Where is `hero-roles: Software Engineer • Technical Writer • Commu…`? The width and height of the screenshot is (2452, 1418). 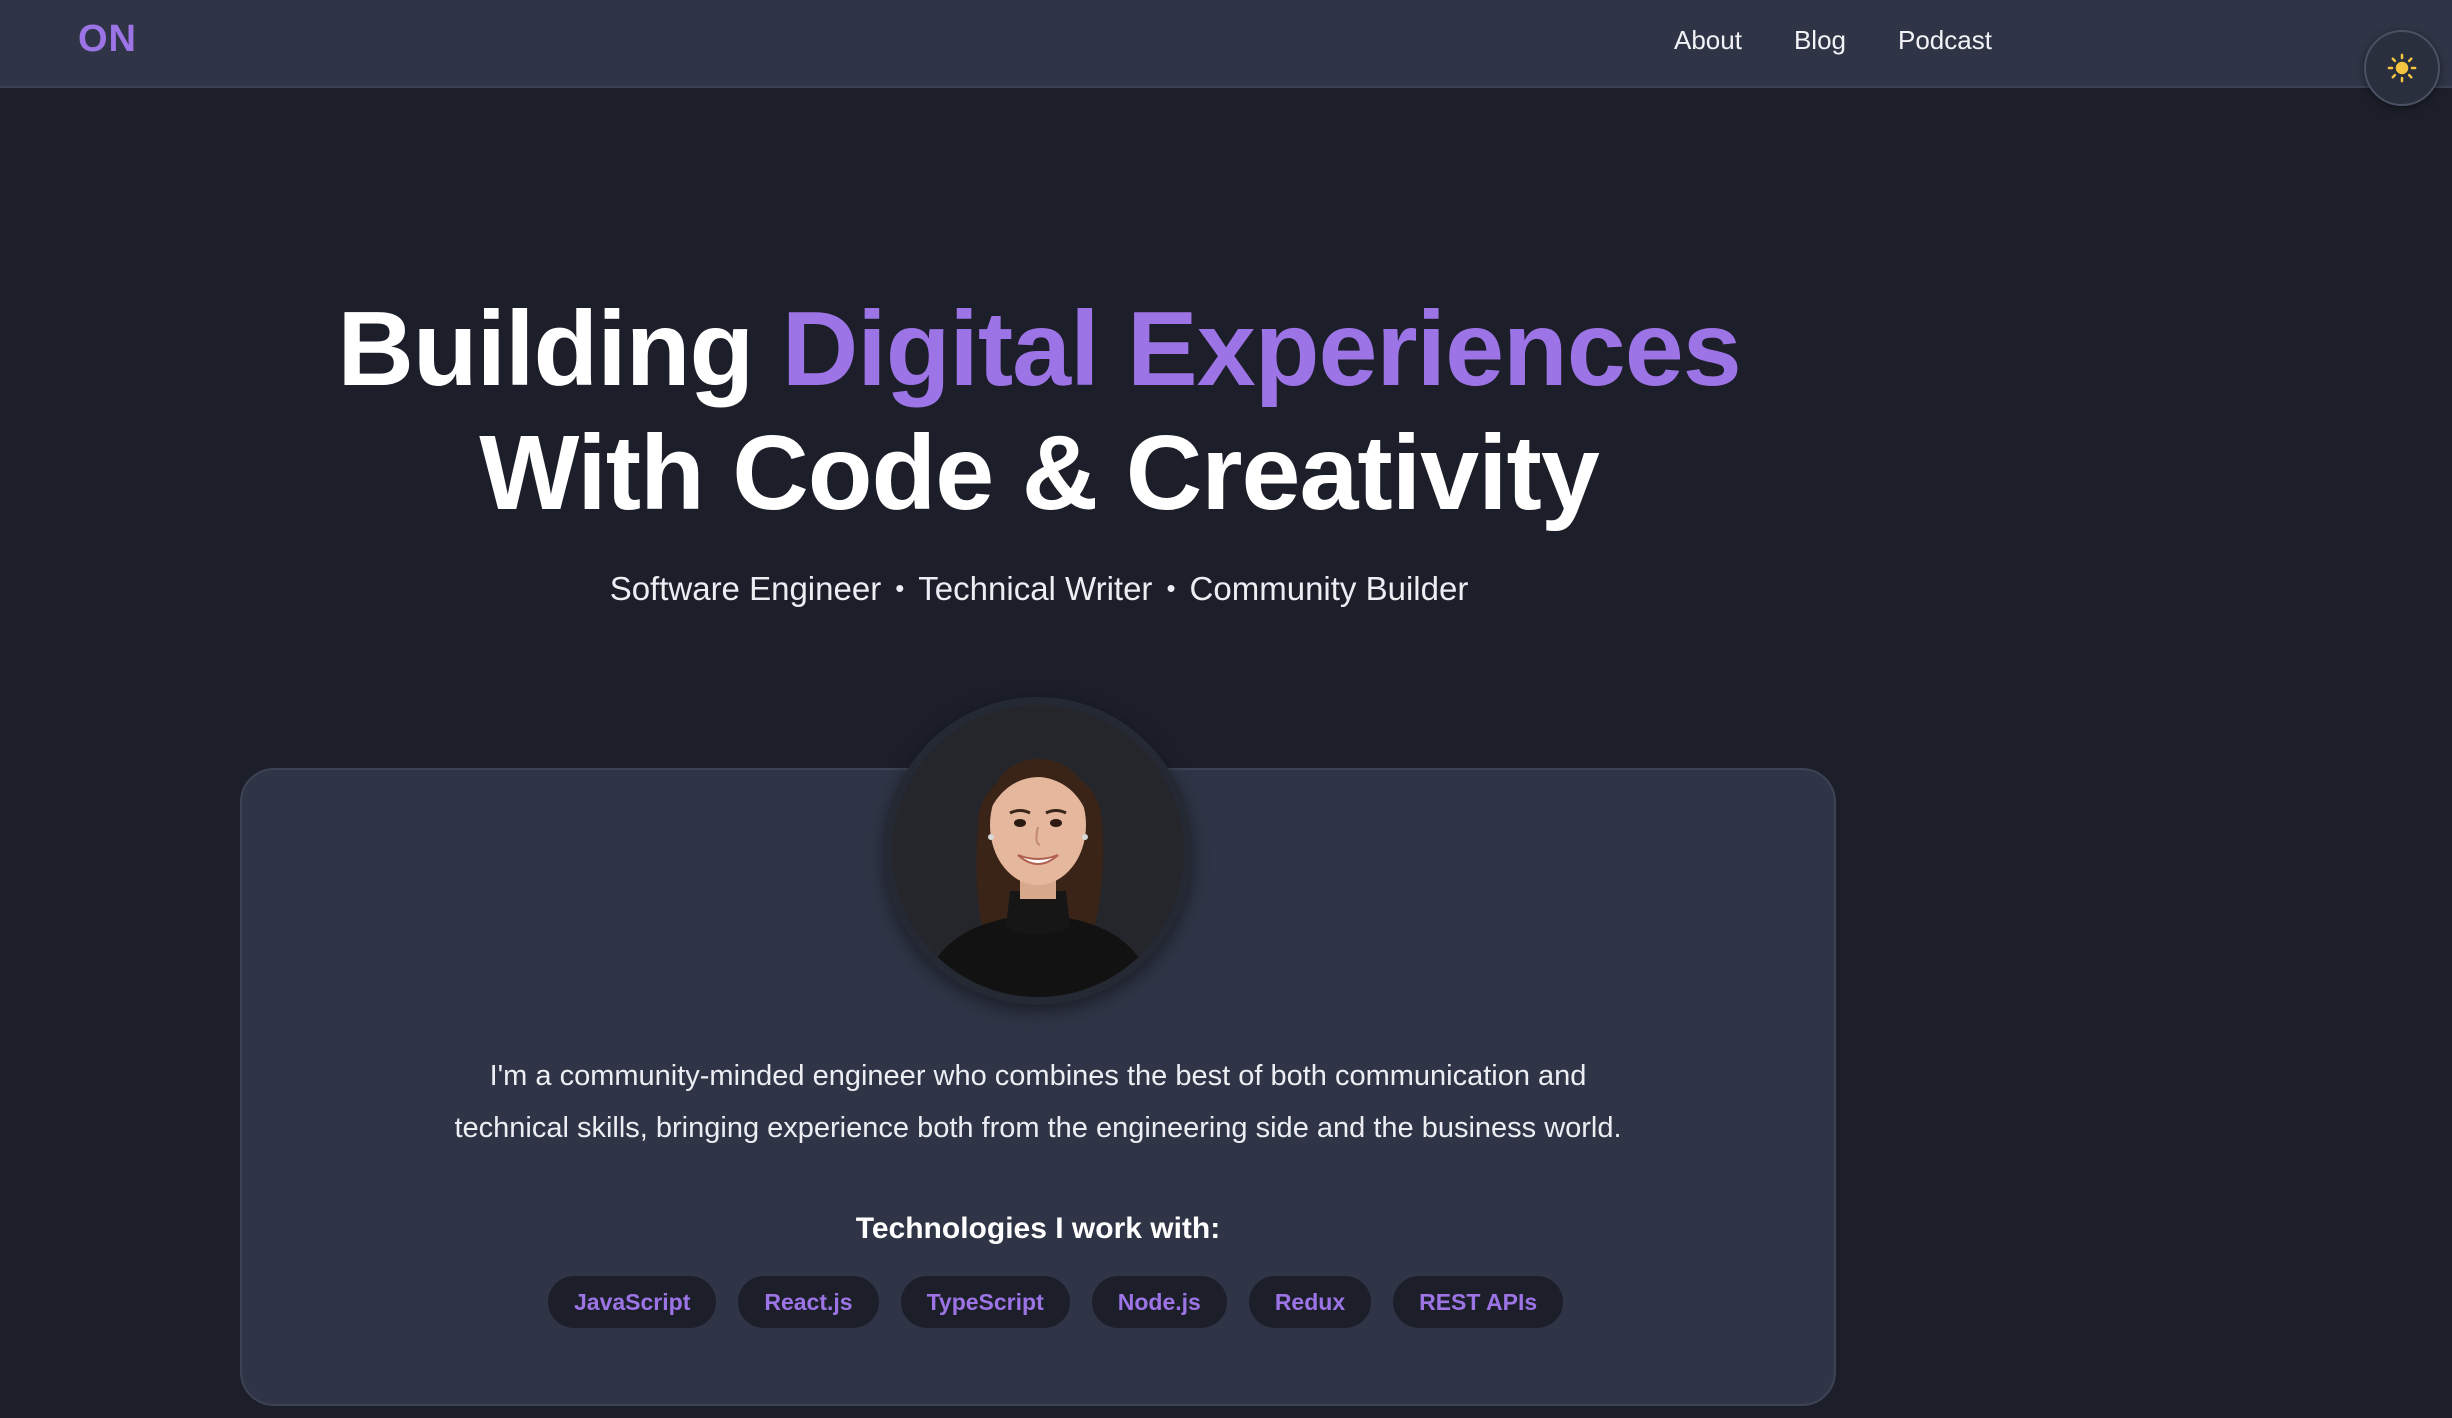 hero-roles: Software Engineer • Technical Writer • Commu… is located at coordinates (1039, 589).